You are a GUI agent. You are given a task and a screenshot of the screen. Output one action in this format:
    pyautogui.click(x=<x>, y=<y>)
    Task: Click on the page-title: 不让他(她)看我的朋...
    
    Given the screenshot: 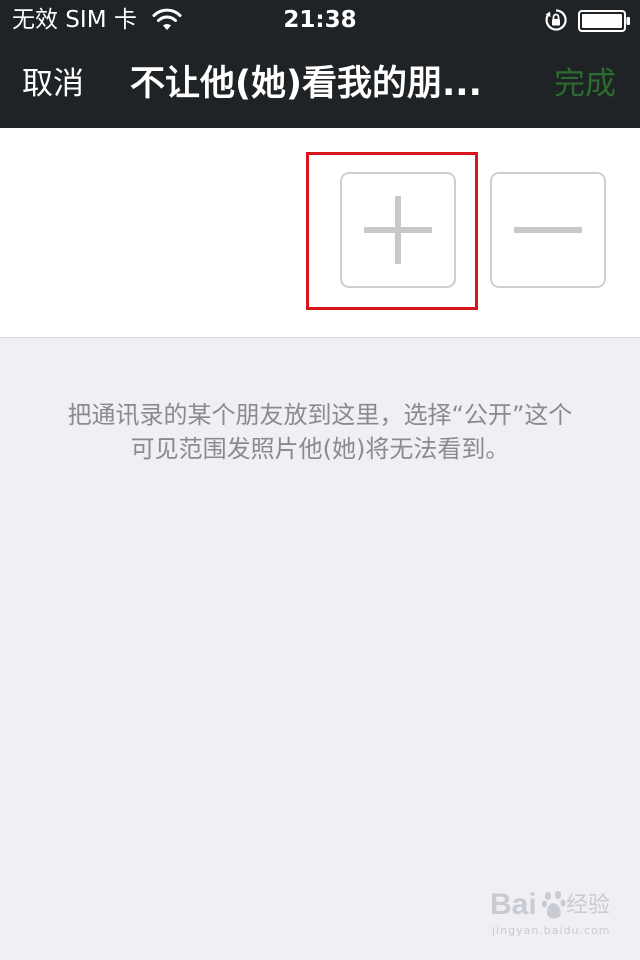 What is the action you would take?
    pyautogui.click(x=306, y=84)
    